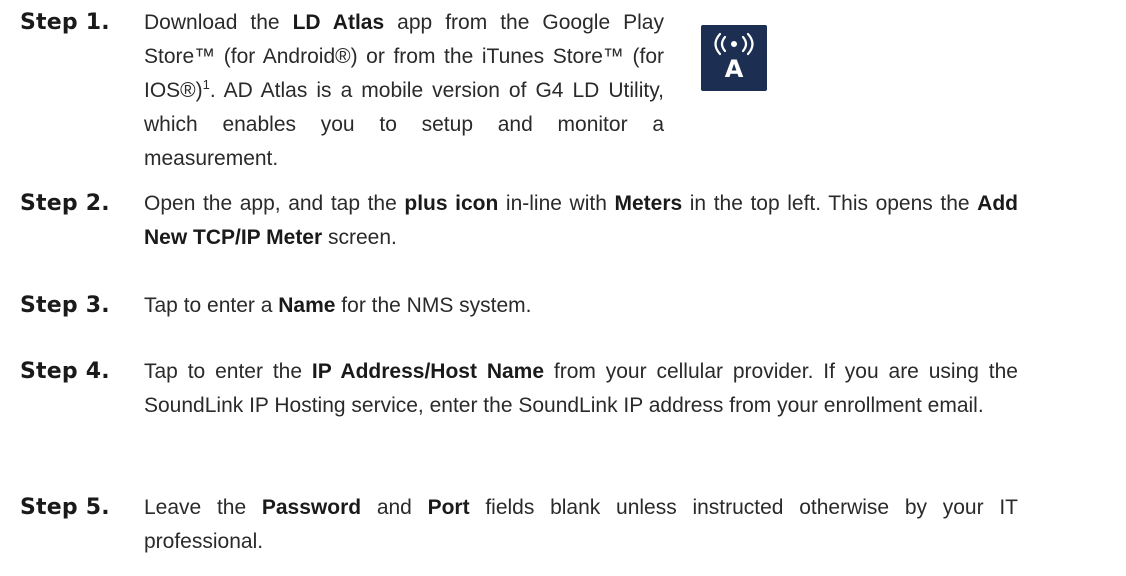 Image resolution: width=1126 pixels, height=576 pixels. What do you see at coordinates (451, 203) in the screenshot?
I see `emphasized-term: plus icon` at bounding box center [451, 203].